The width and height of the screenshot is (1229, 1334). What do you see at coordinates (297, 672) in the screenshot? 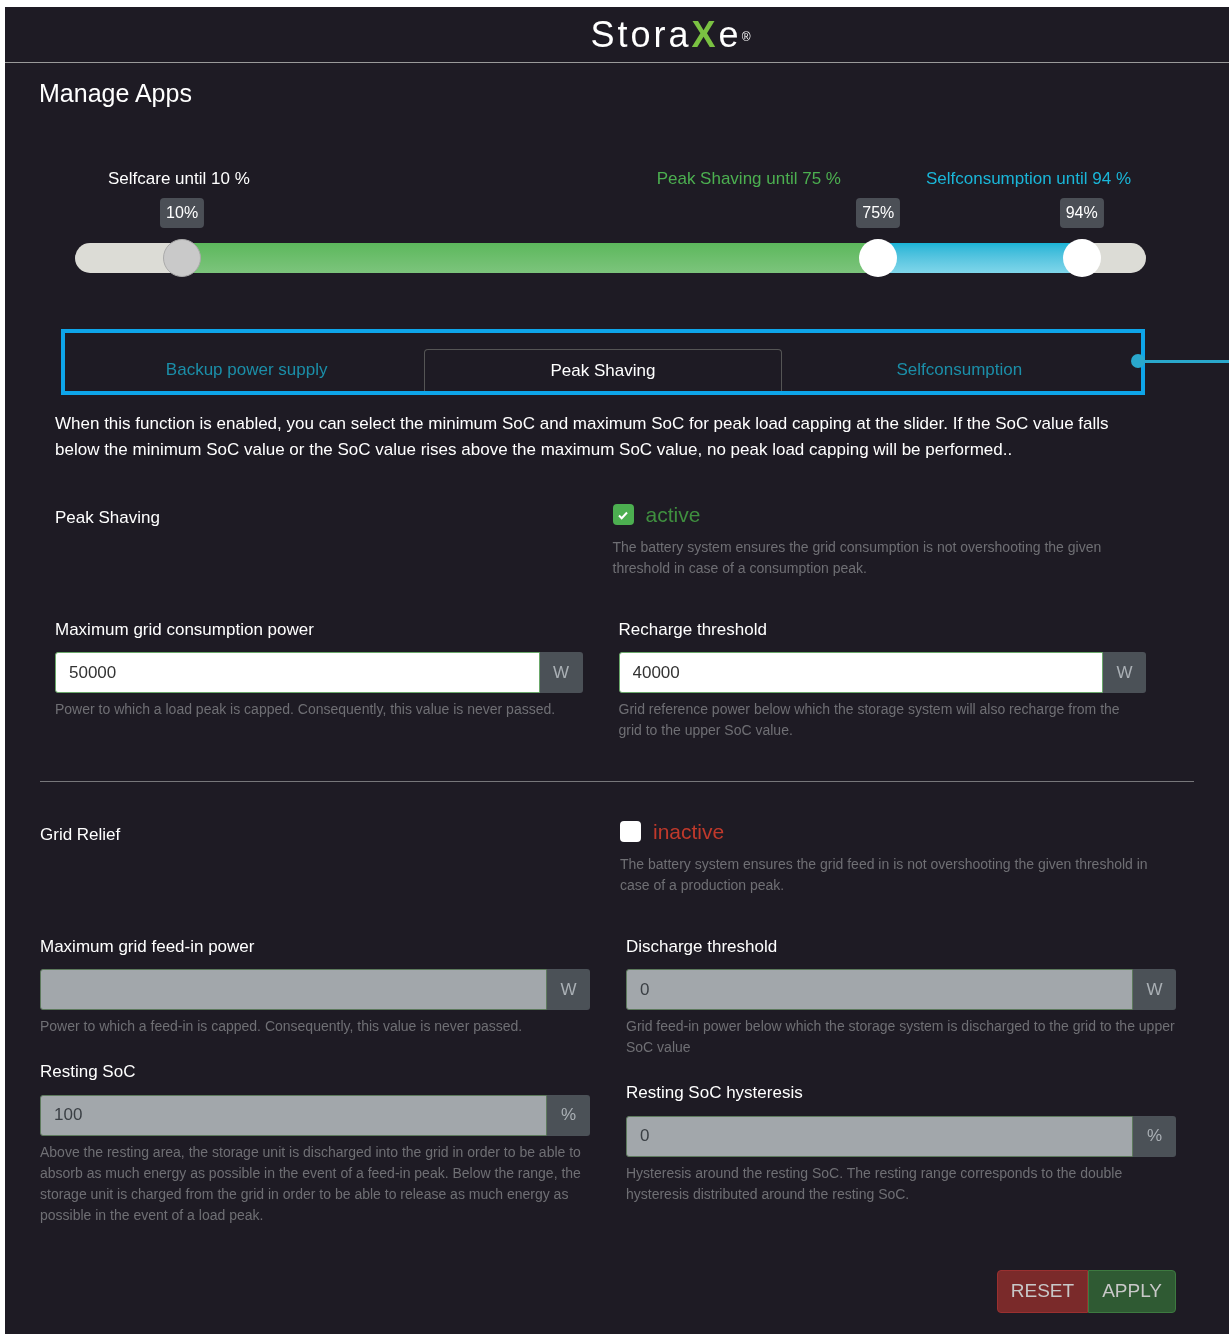
I see `input-field: 50000` at bounding box center [297, 672].